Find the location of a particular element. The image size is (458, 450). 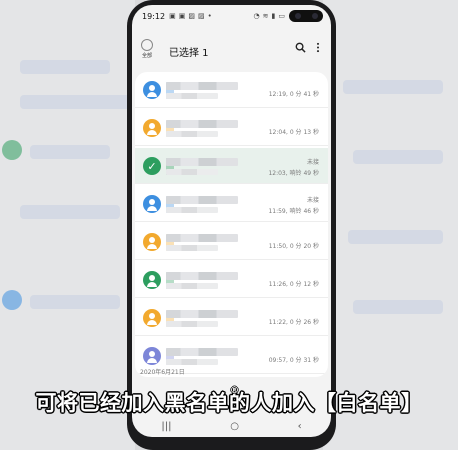

call-log-row: 11:22, 0 分 26 秒 is located at coordinates (231, 318).